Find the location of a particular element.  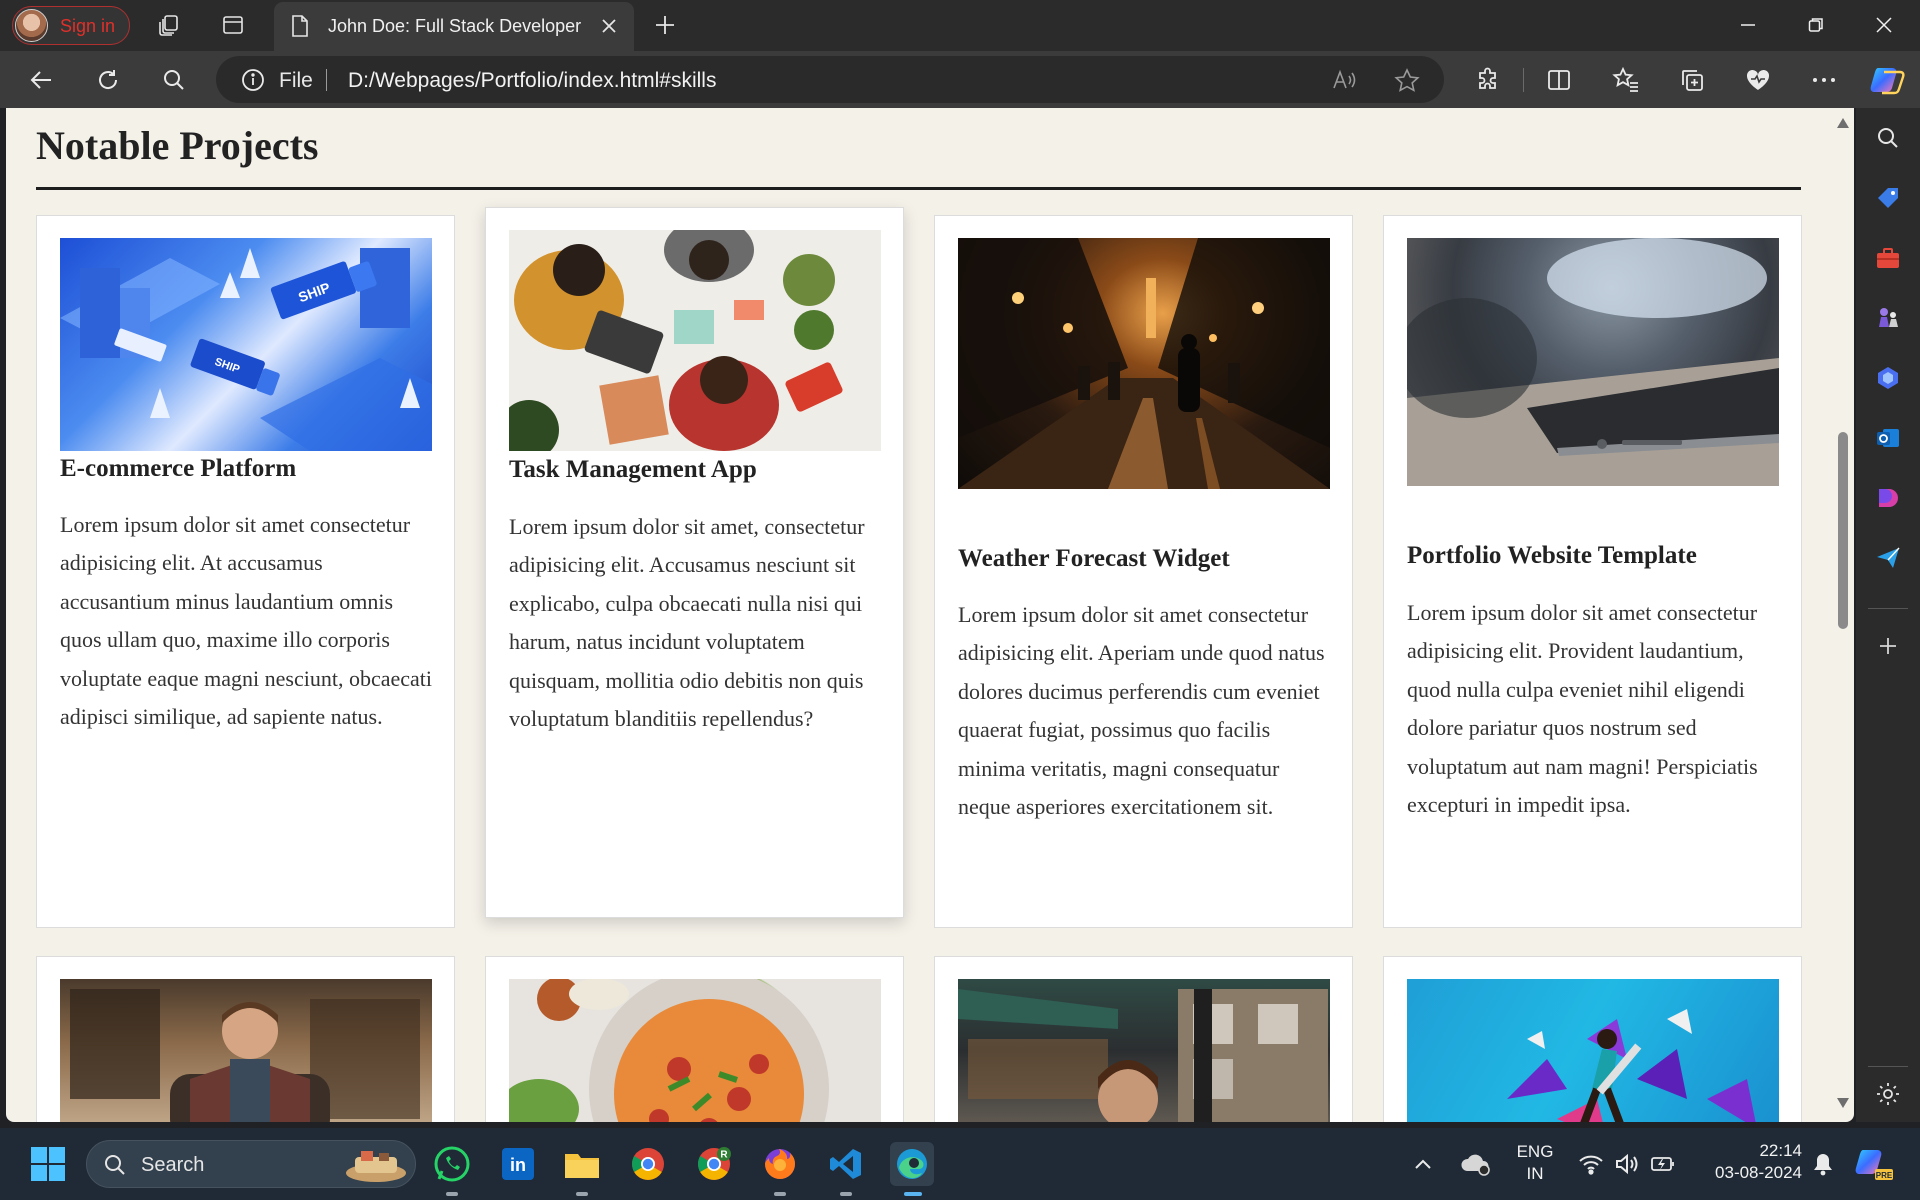

project-title: Weather Forecast Widget is located at coordinates (1094, 558).